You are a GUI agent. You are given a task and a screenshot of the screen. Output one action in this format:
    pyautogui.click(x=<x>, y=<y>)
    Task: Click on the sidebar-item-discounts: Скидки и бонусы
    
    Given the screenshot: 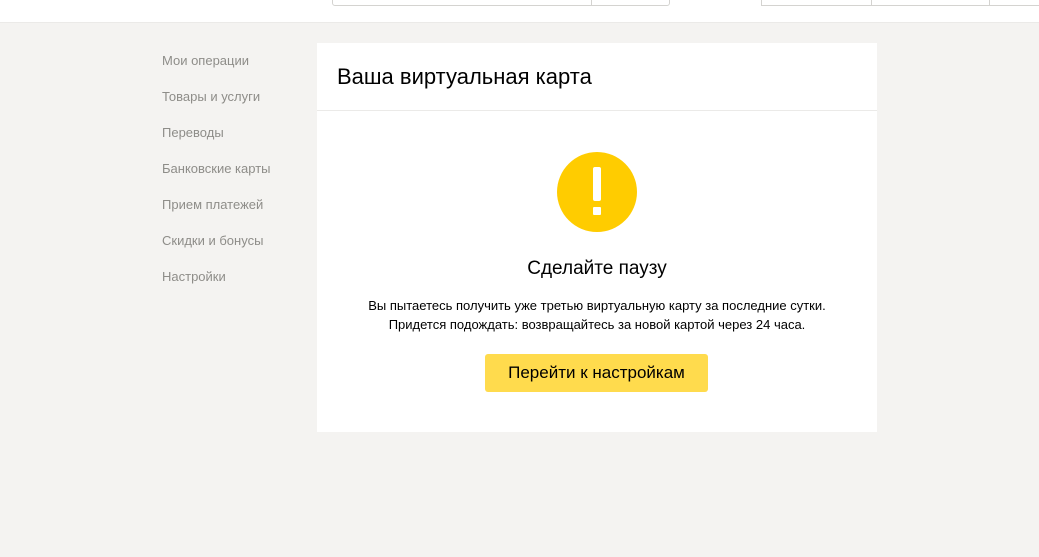 What is the action you would take?
    pyautogui.click(x=232, y=250)
    